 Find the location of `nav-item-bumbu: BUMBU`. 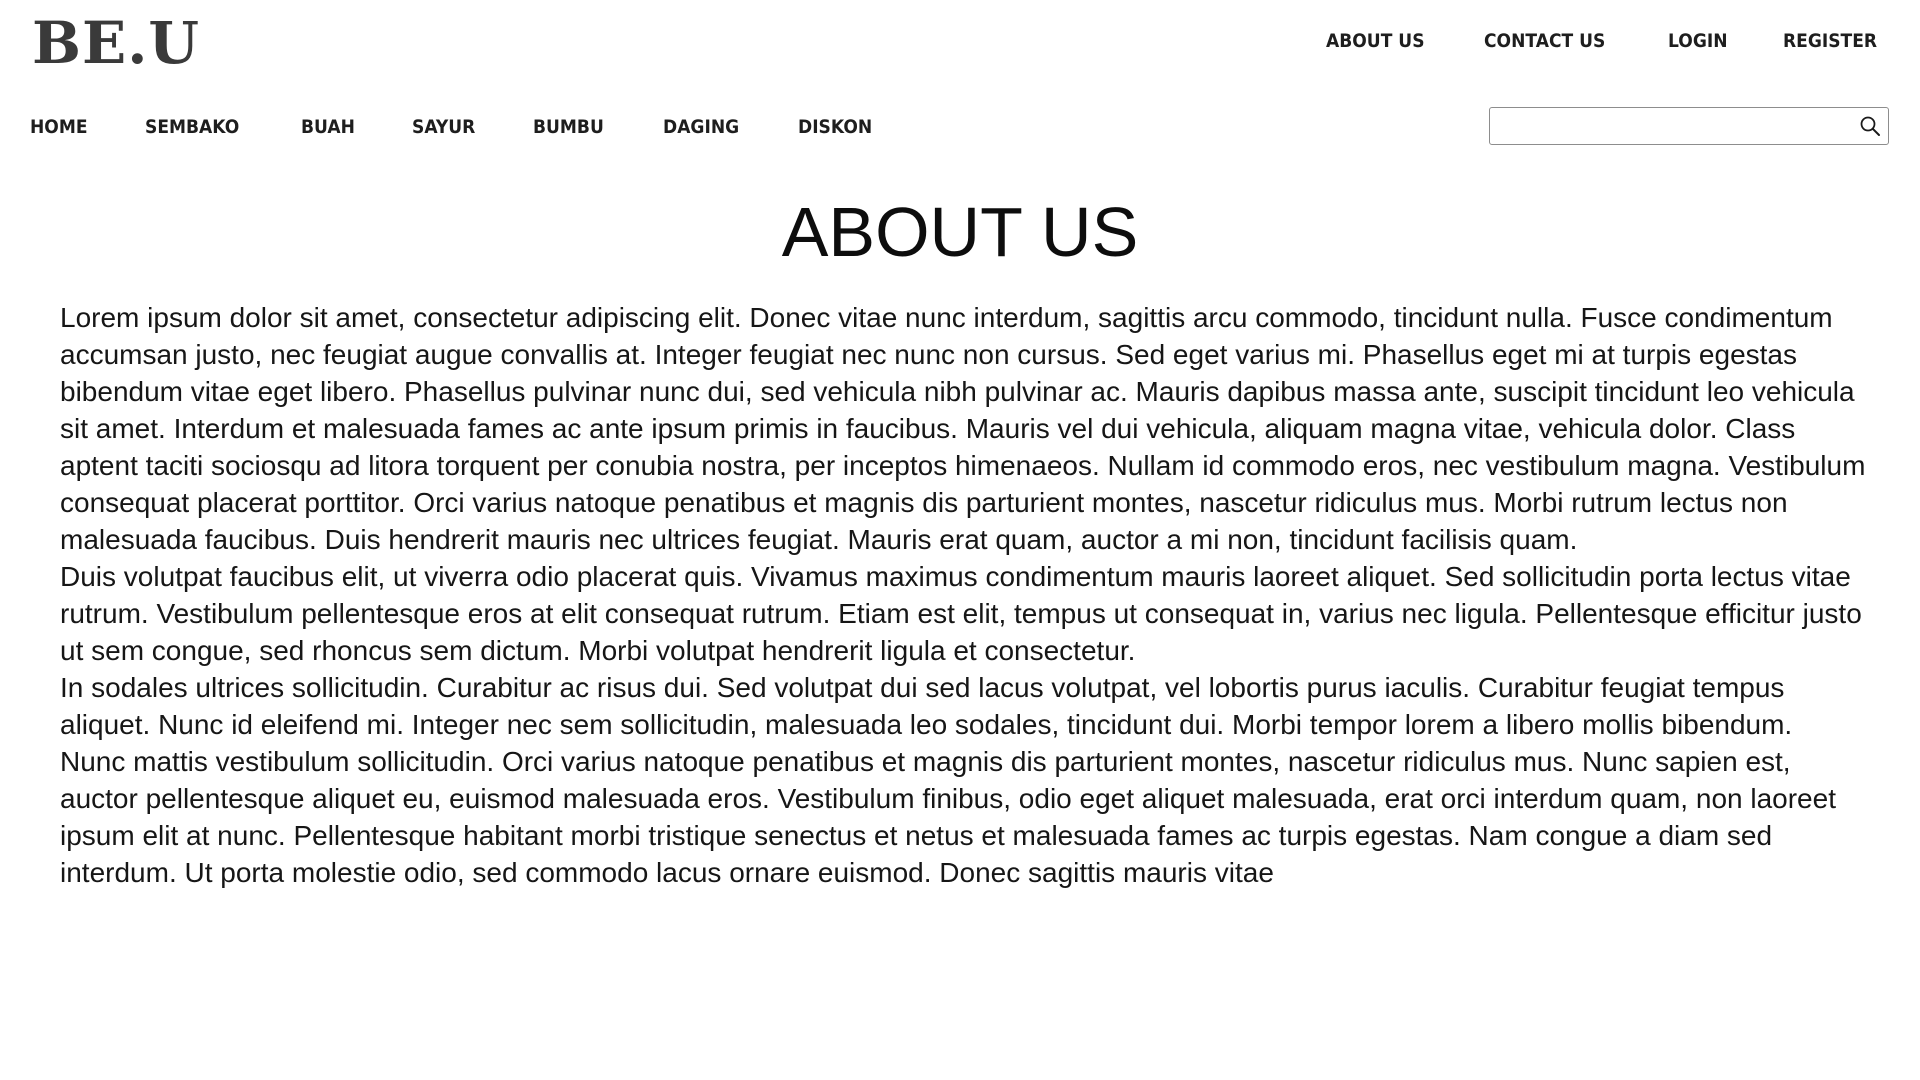

nav-item-bumbu: BUMBU is located at coordinates (568, 127).